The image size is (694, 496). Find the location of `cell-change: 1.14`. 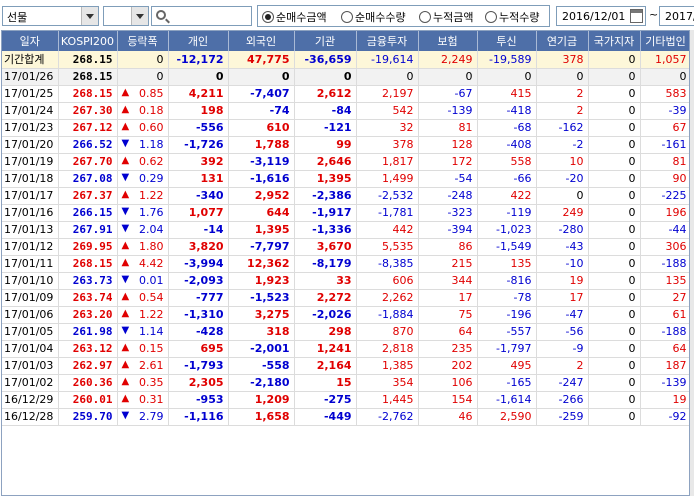

cell-change: 1.14 is located at coordinates (143, 332).